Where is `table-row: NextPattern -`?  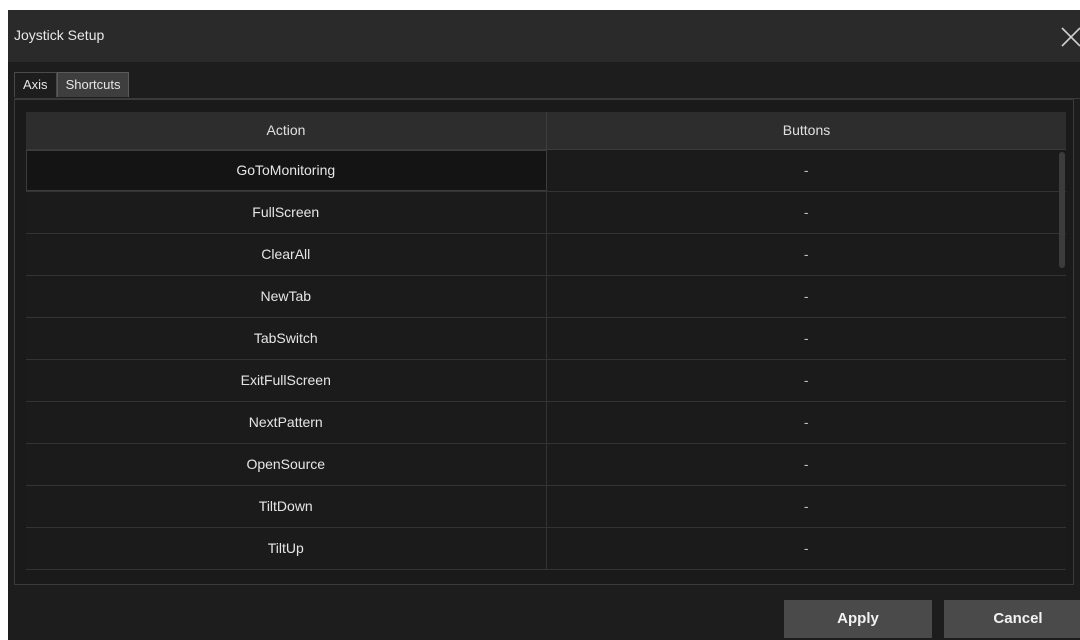
table-row: NextPattern - is located at coordinates (546, 423).